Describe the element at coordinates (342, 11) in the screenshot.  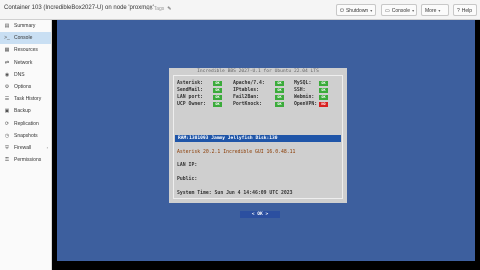
I see `power-icon: ⏻` at that location.